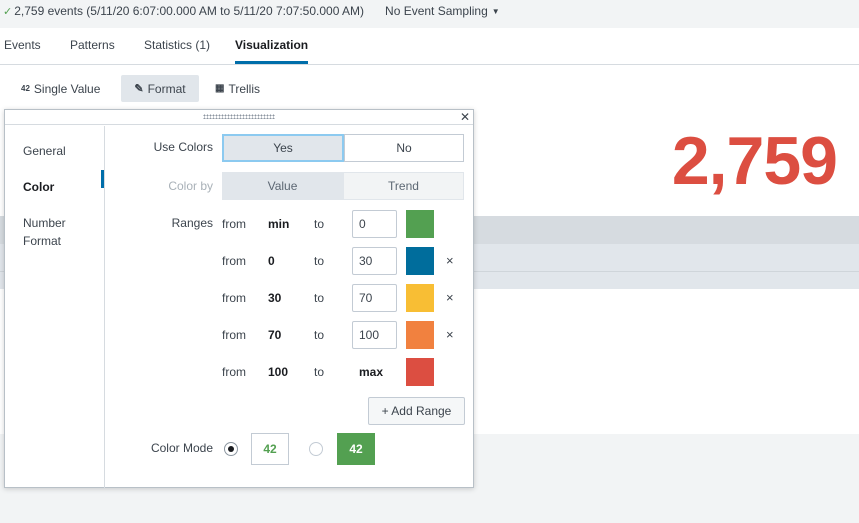 This screenshot has width=859, height=523. I want to click on color-by-toggle: Value Trend, so click(343, 186).